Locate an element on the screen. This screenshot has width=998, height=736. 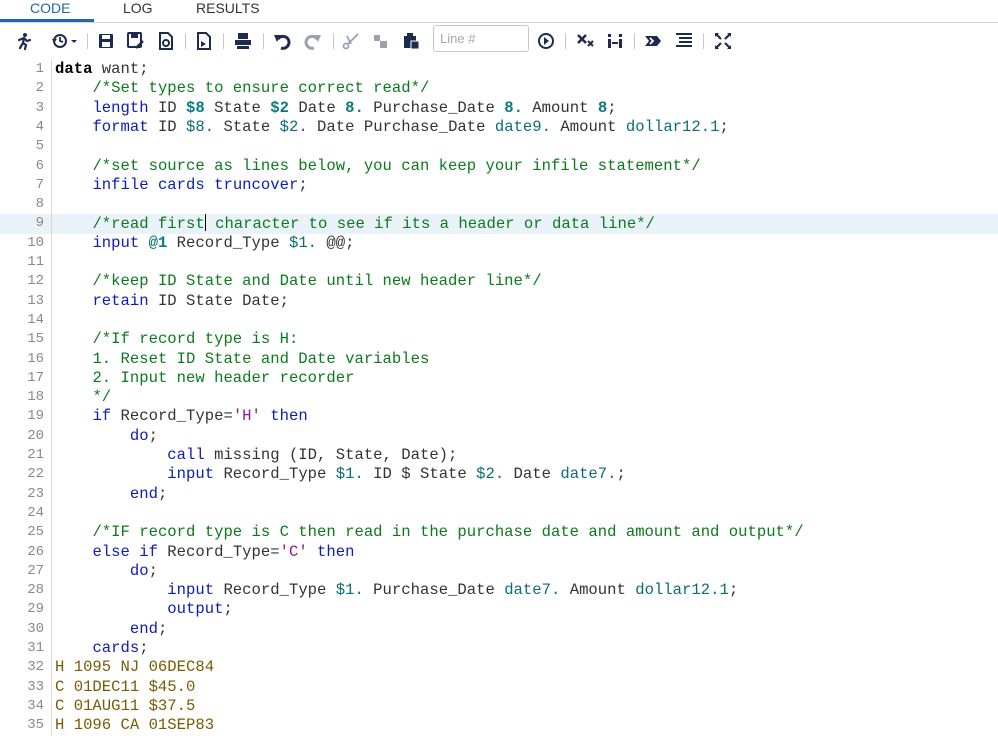
code-text: 2. Input new header recorder is located at coordinates (204, 378).